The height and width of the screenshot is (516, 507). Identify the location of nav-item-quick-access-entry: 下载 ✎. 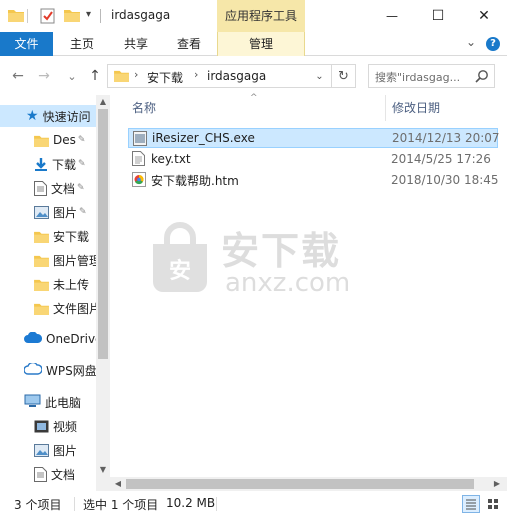
(48, 164).